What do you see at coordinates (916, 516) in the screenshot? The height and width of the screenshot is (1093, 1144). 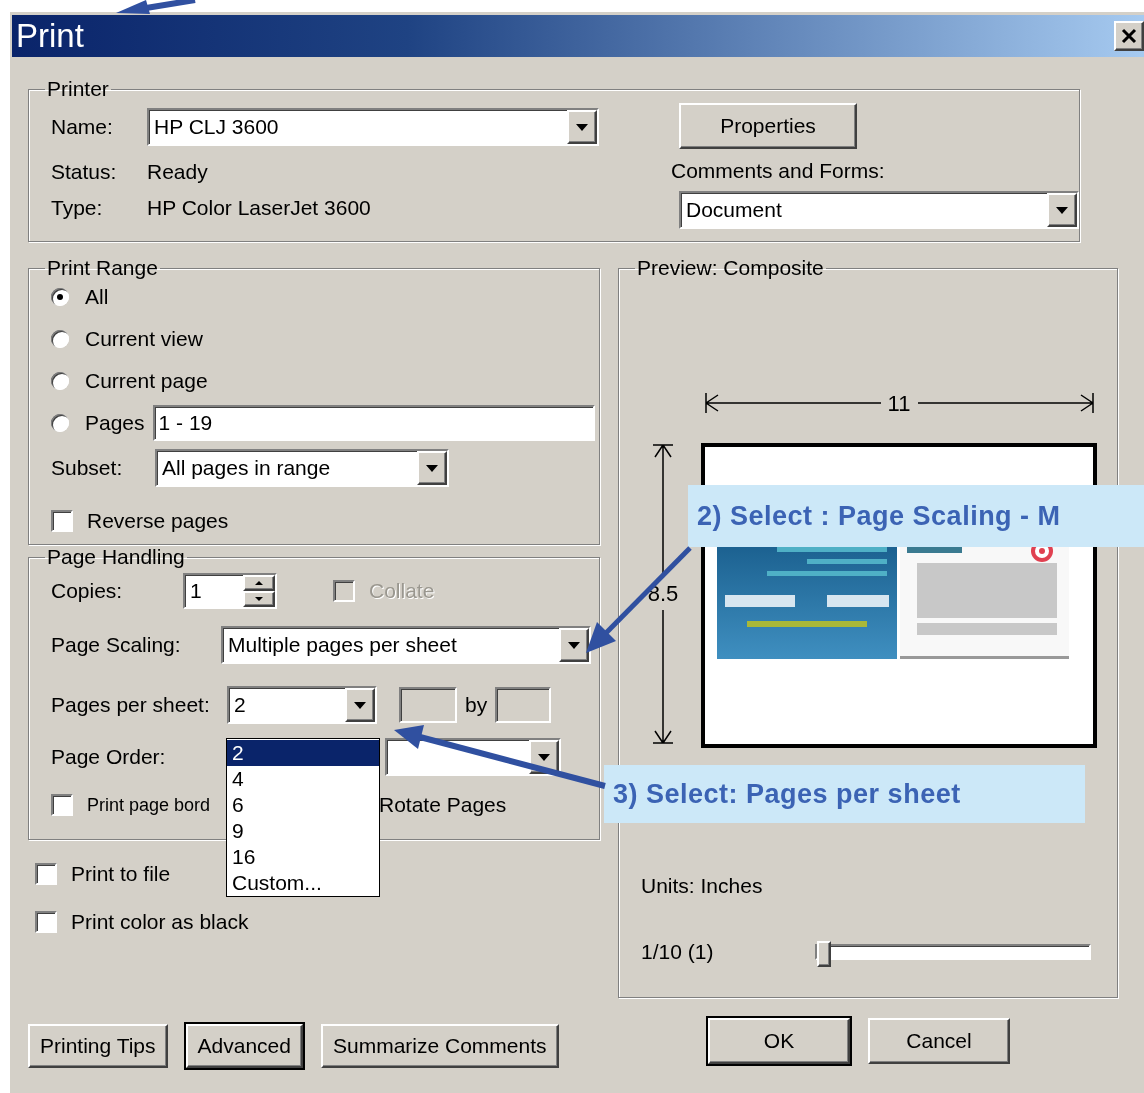 I see `callout-label: 2) Select : Page Scaling - M` at bounding box center [916, 516].